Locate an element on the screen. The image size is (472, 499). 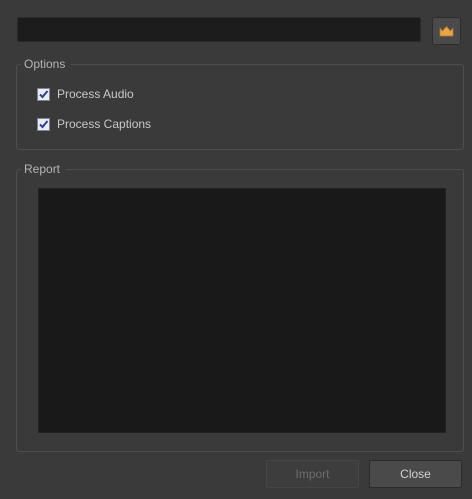
report-group-title: Report is located at coordinates (44, 169).